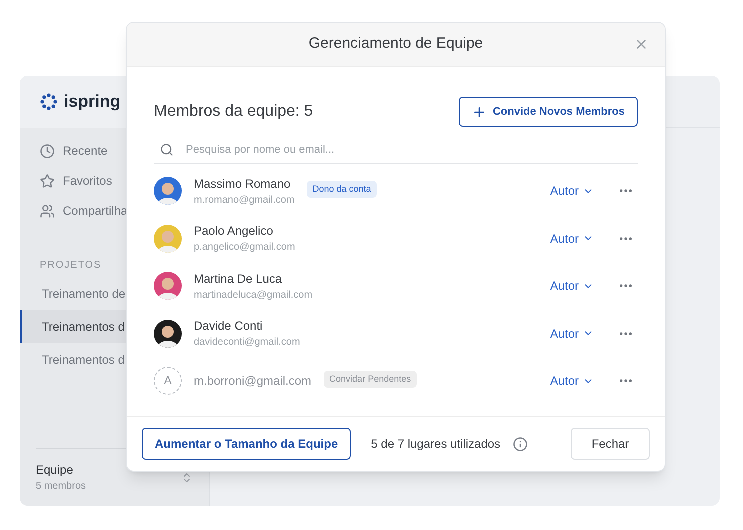 The image size is (743, 530). Describe the element at coordinates (371, 379) in the screenshot. I see `pending-badge: Convidar Pendentes` at that location.